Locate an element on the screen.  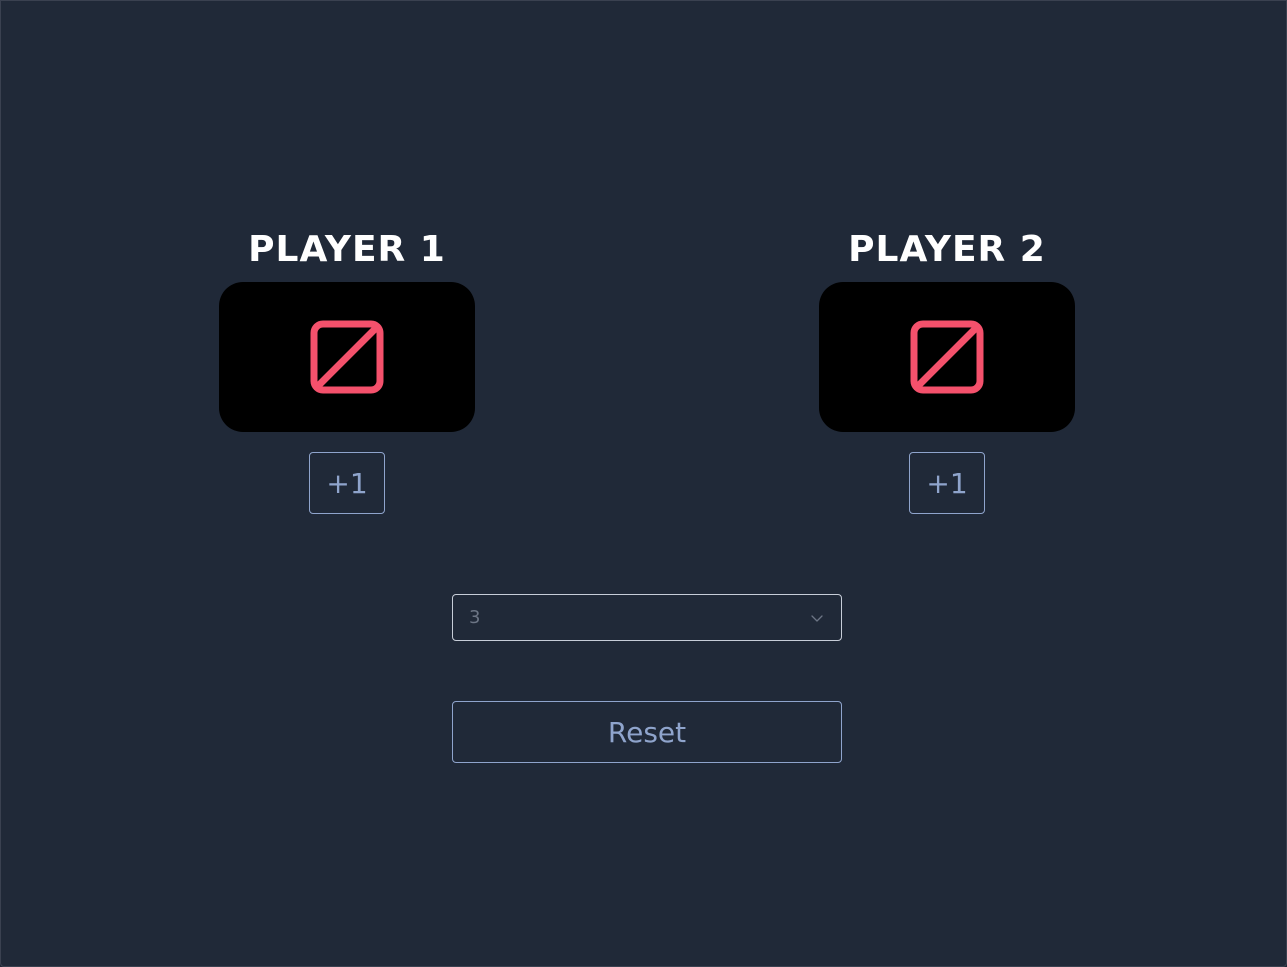
player-2-title: PLAYER 2 is located at coordinates (947, 249).